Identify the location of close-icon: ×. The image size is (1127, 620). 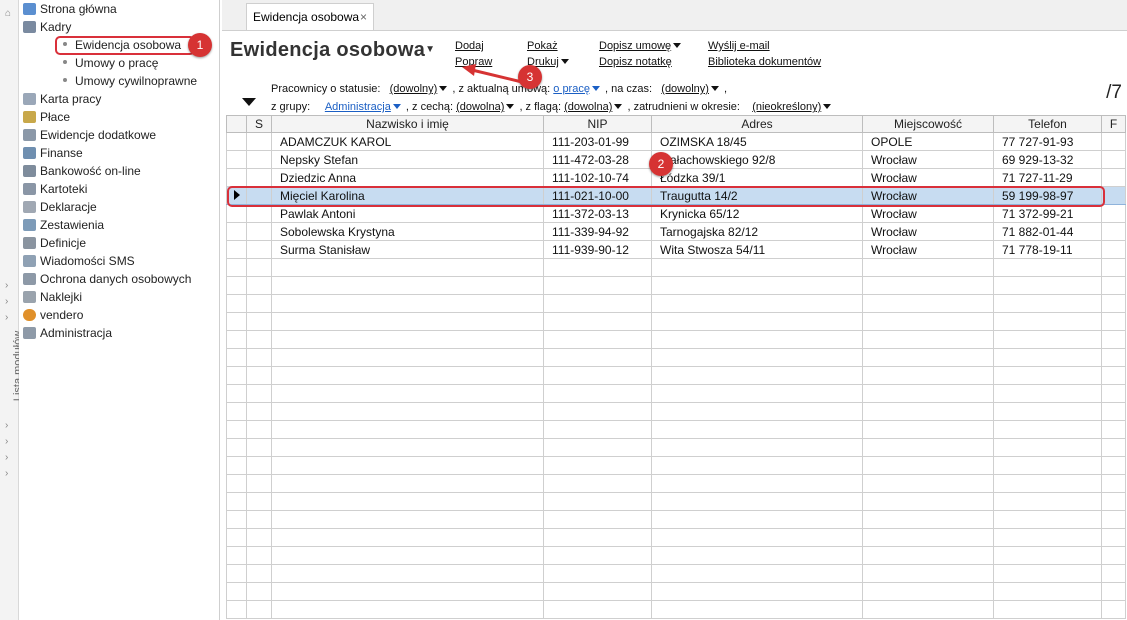
(363, 17).